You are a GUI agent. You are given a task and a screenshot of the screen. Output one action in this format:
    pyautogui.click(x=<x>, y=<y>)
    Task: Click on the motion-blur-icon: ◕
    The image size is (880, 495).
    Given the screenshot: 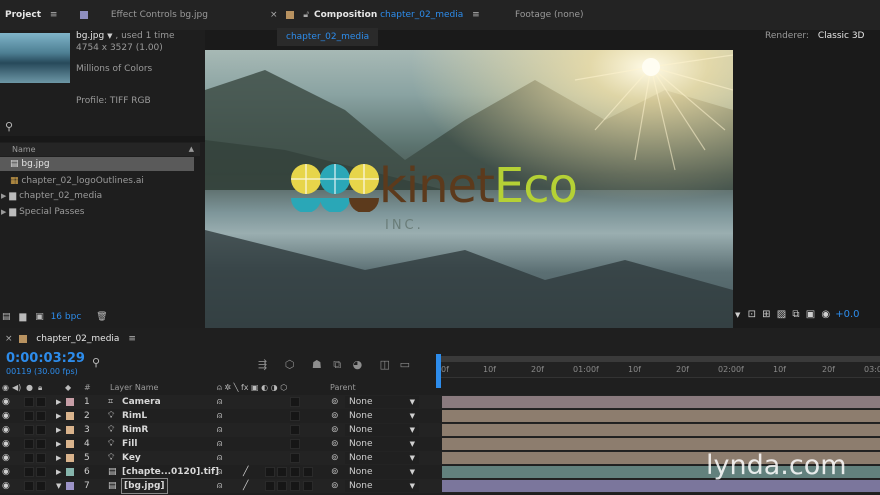 What is the action you would take?
    pyautogui.click(x=358, y=364)
    